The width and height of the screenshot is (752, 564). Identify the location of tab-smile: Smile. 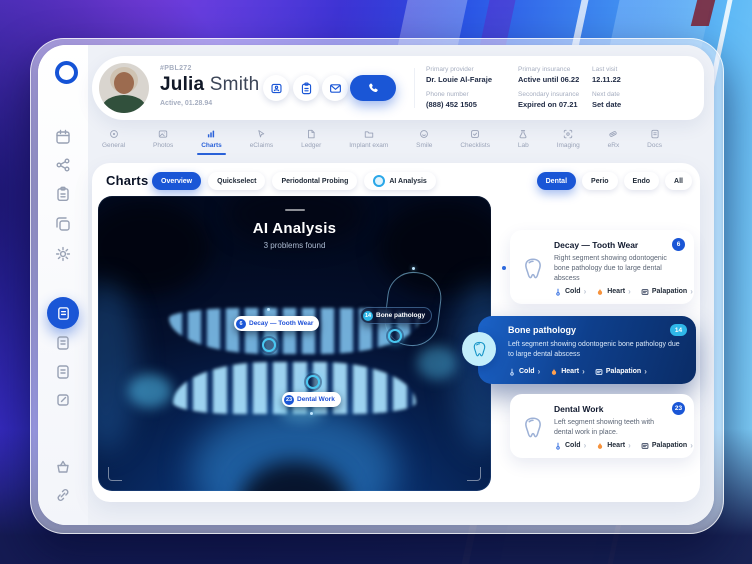
(424, 139).